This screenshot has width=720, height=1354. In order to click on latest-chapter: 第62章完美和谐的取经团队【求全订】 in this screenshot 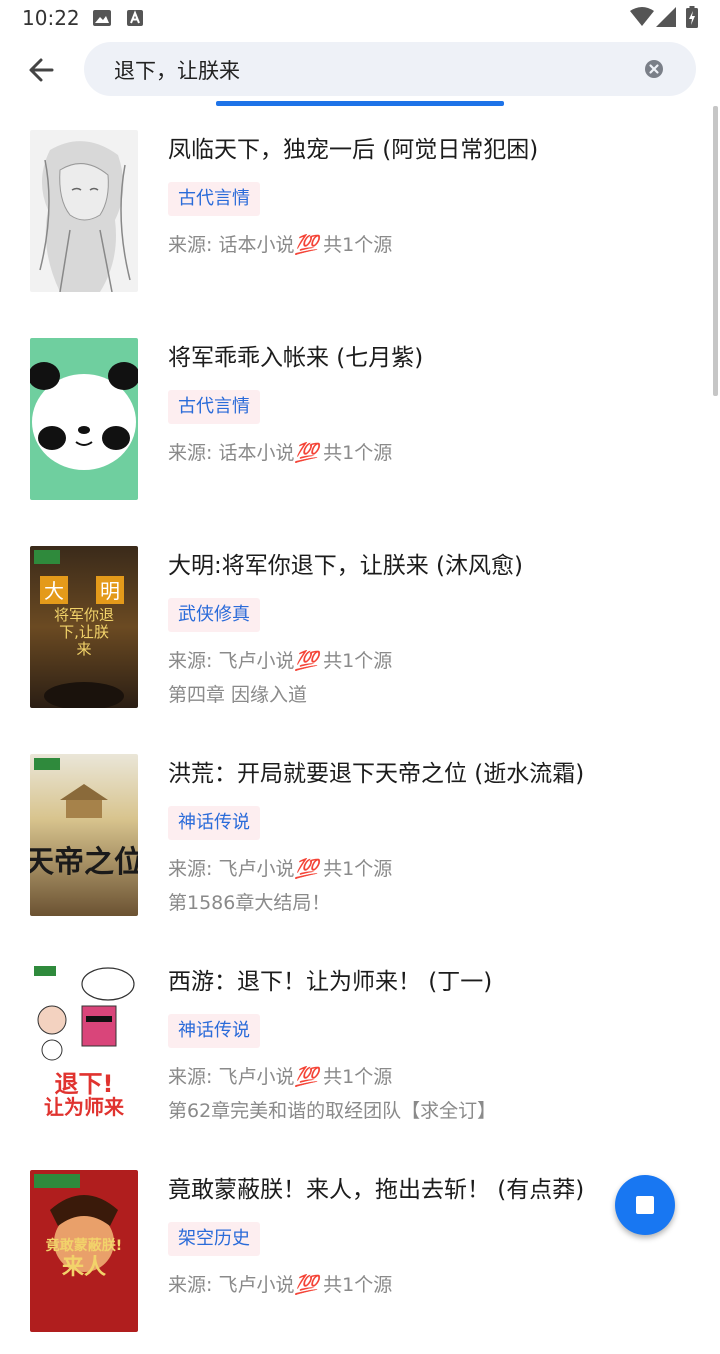, I will do `click(332, 1111)`.